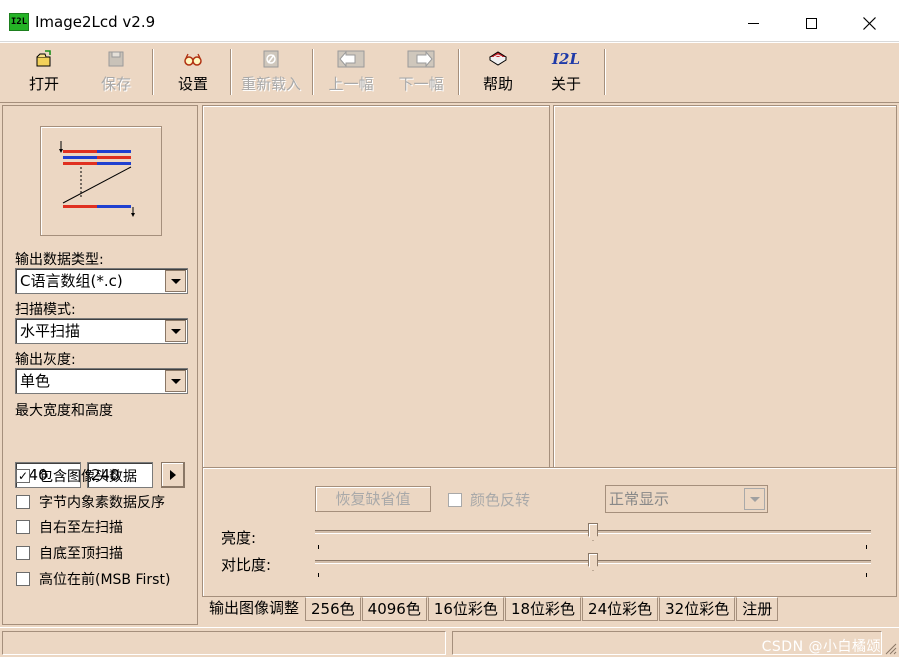 This screenshot has height=657, width=899. Describe the element at coordinates (193, 73) in the screenshot. I see `settings-button: 设置` at that location.